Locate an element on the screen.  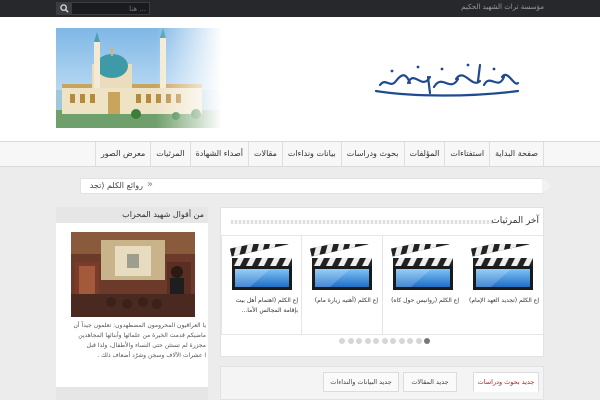
nav-item-martyrdom-echoes: أصداء الشهادة is located at coordinates (218, 154).